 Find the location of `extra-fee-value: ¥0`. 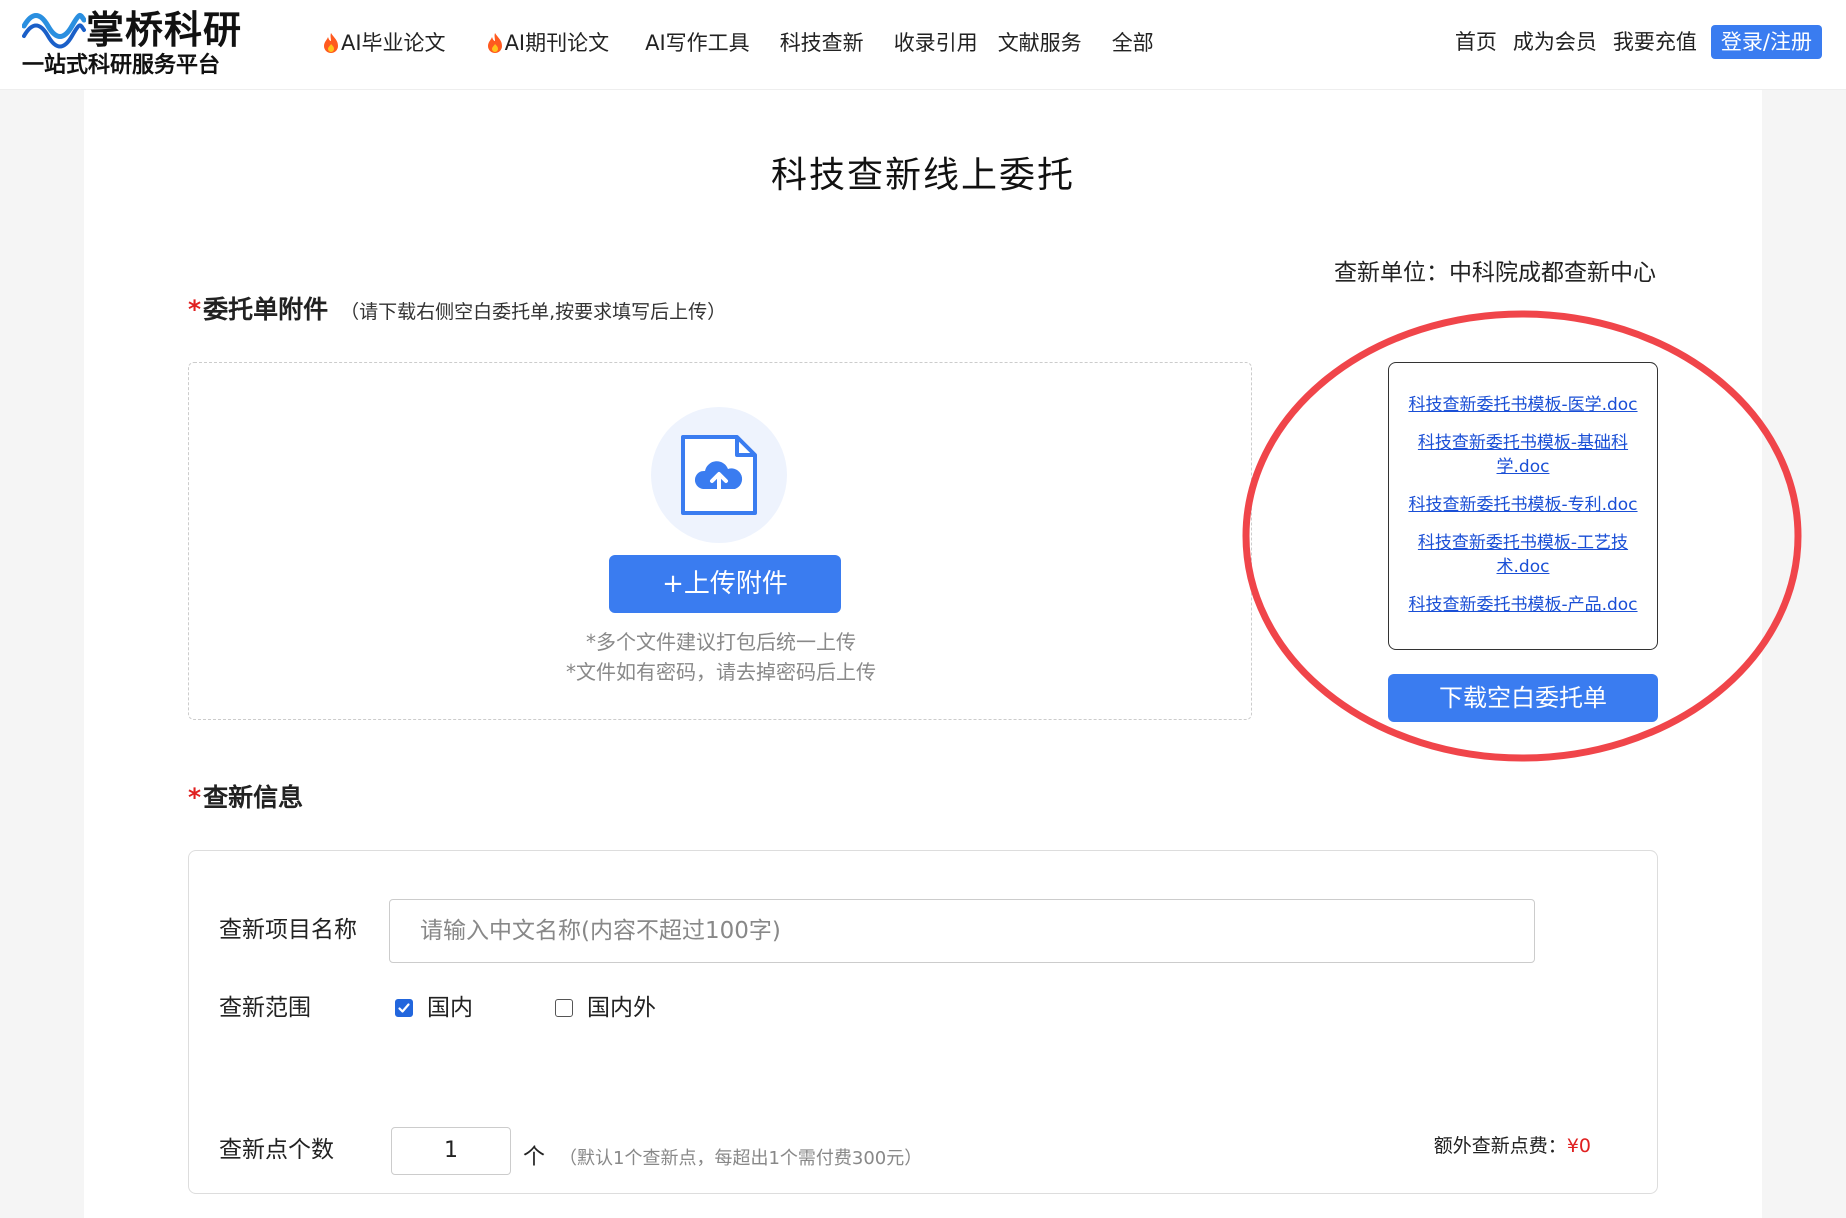

extra-fee-value: ¥0 is located at coordinates (1578, 1146).